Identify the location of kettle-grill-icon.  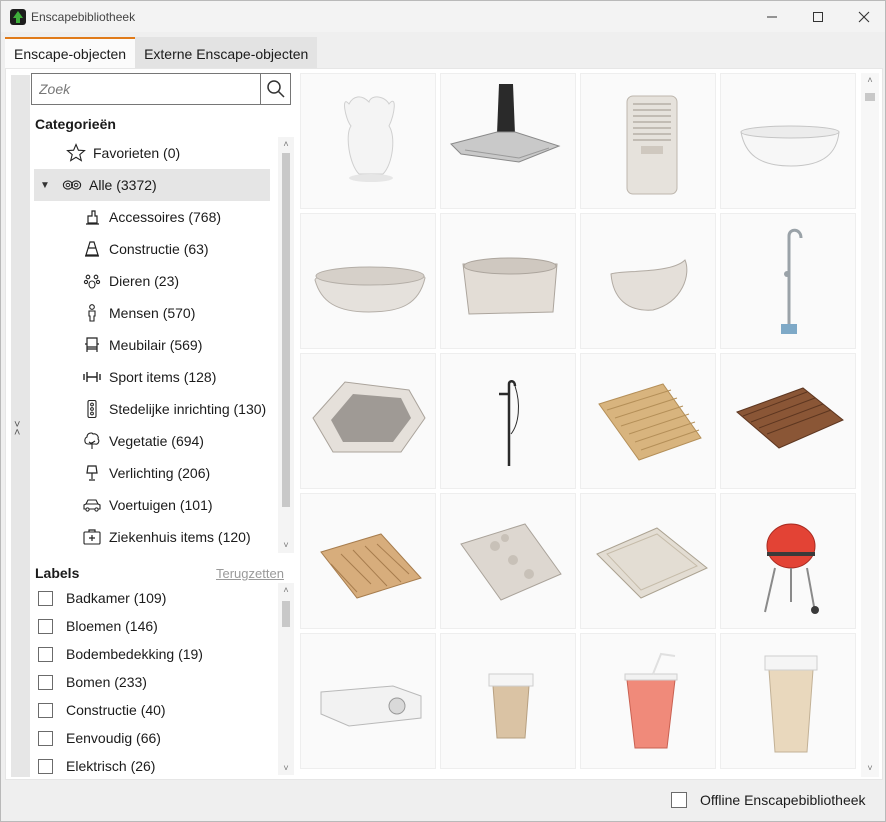
(791, 568).